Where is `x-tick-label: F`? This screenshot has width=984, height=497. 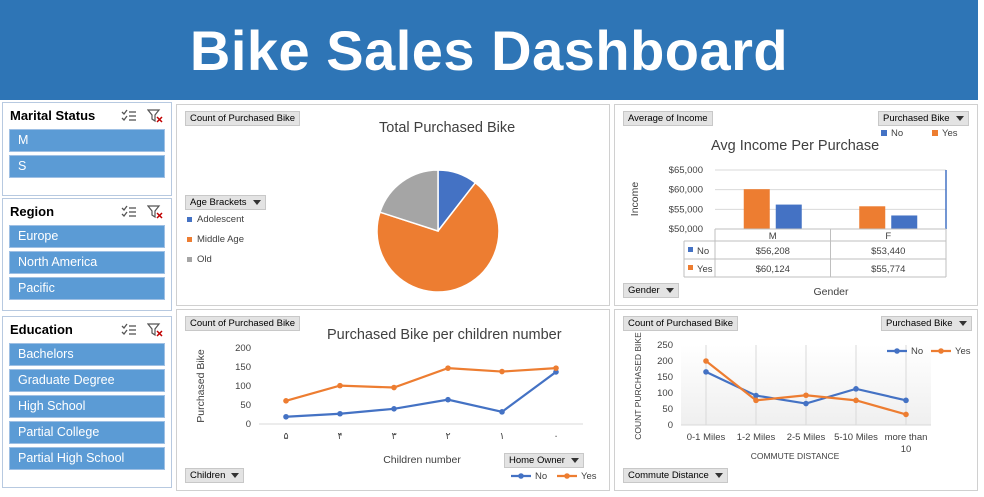 x-tick-label: F is located at coordinates (888, 236).